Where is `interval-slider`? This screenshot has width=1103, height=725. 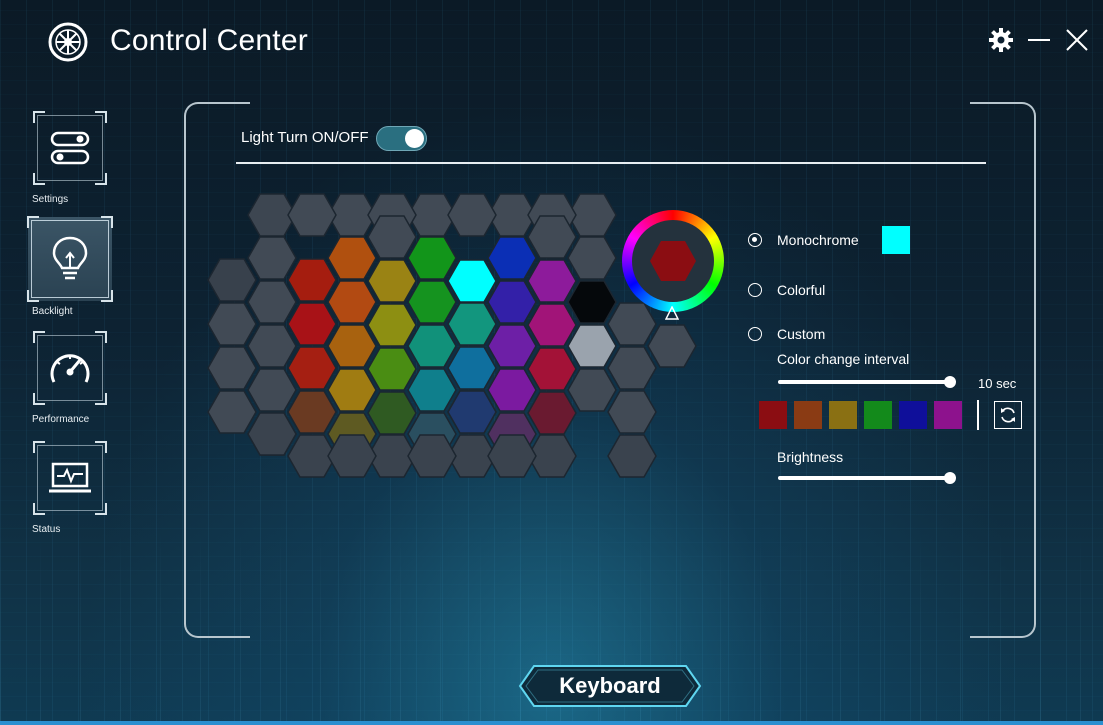
interval-slider is located at coordinates (867, 382).